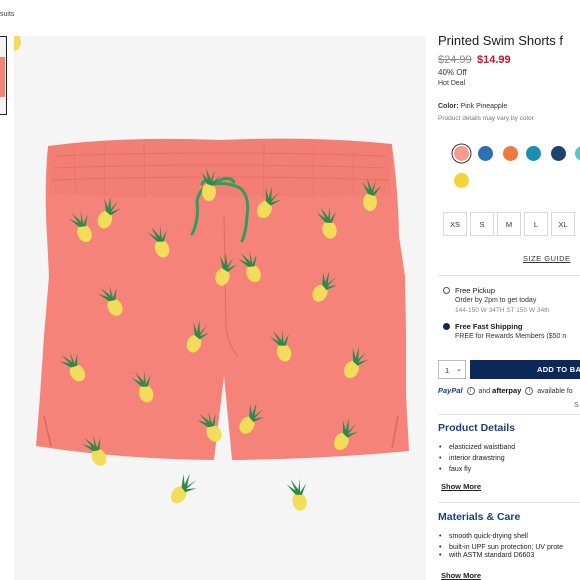 The height and width of the screenshot is (580, 580). I want to click on paypal-logo: PayPal, so click(450, 390).